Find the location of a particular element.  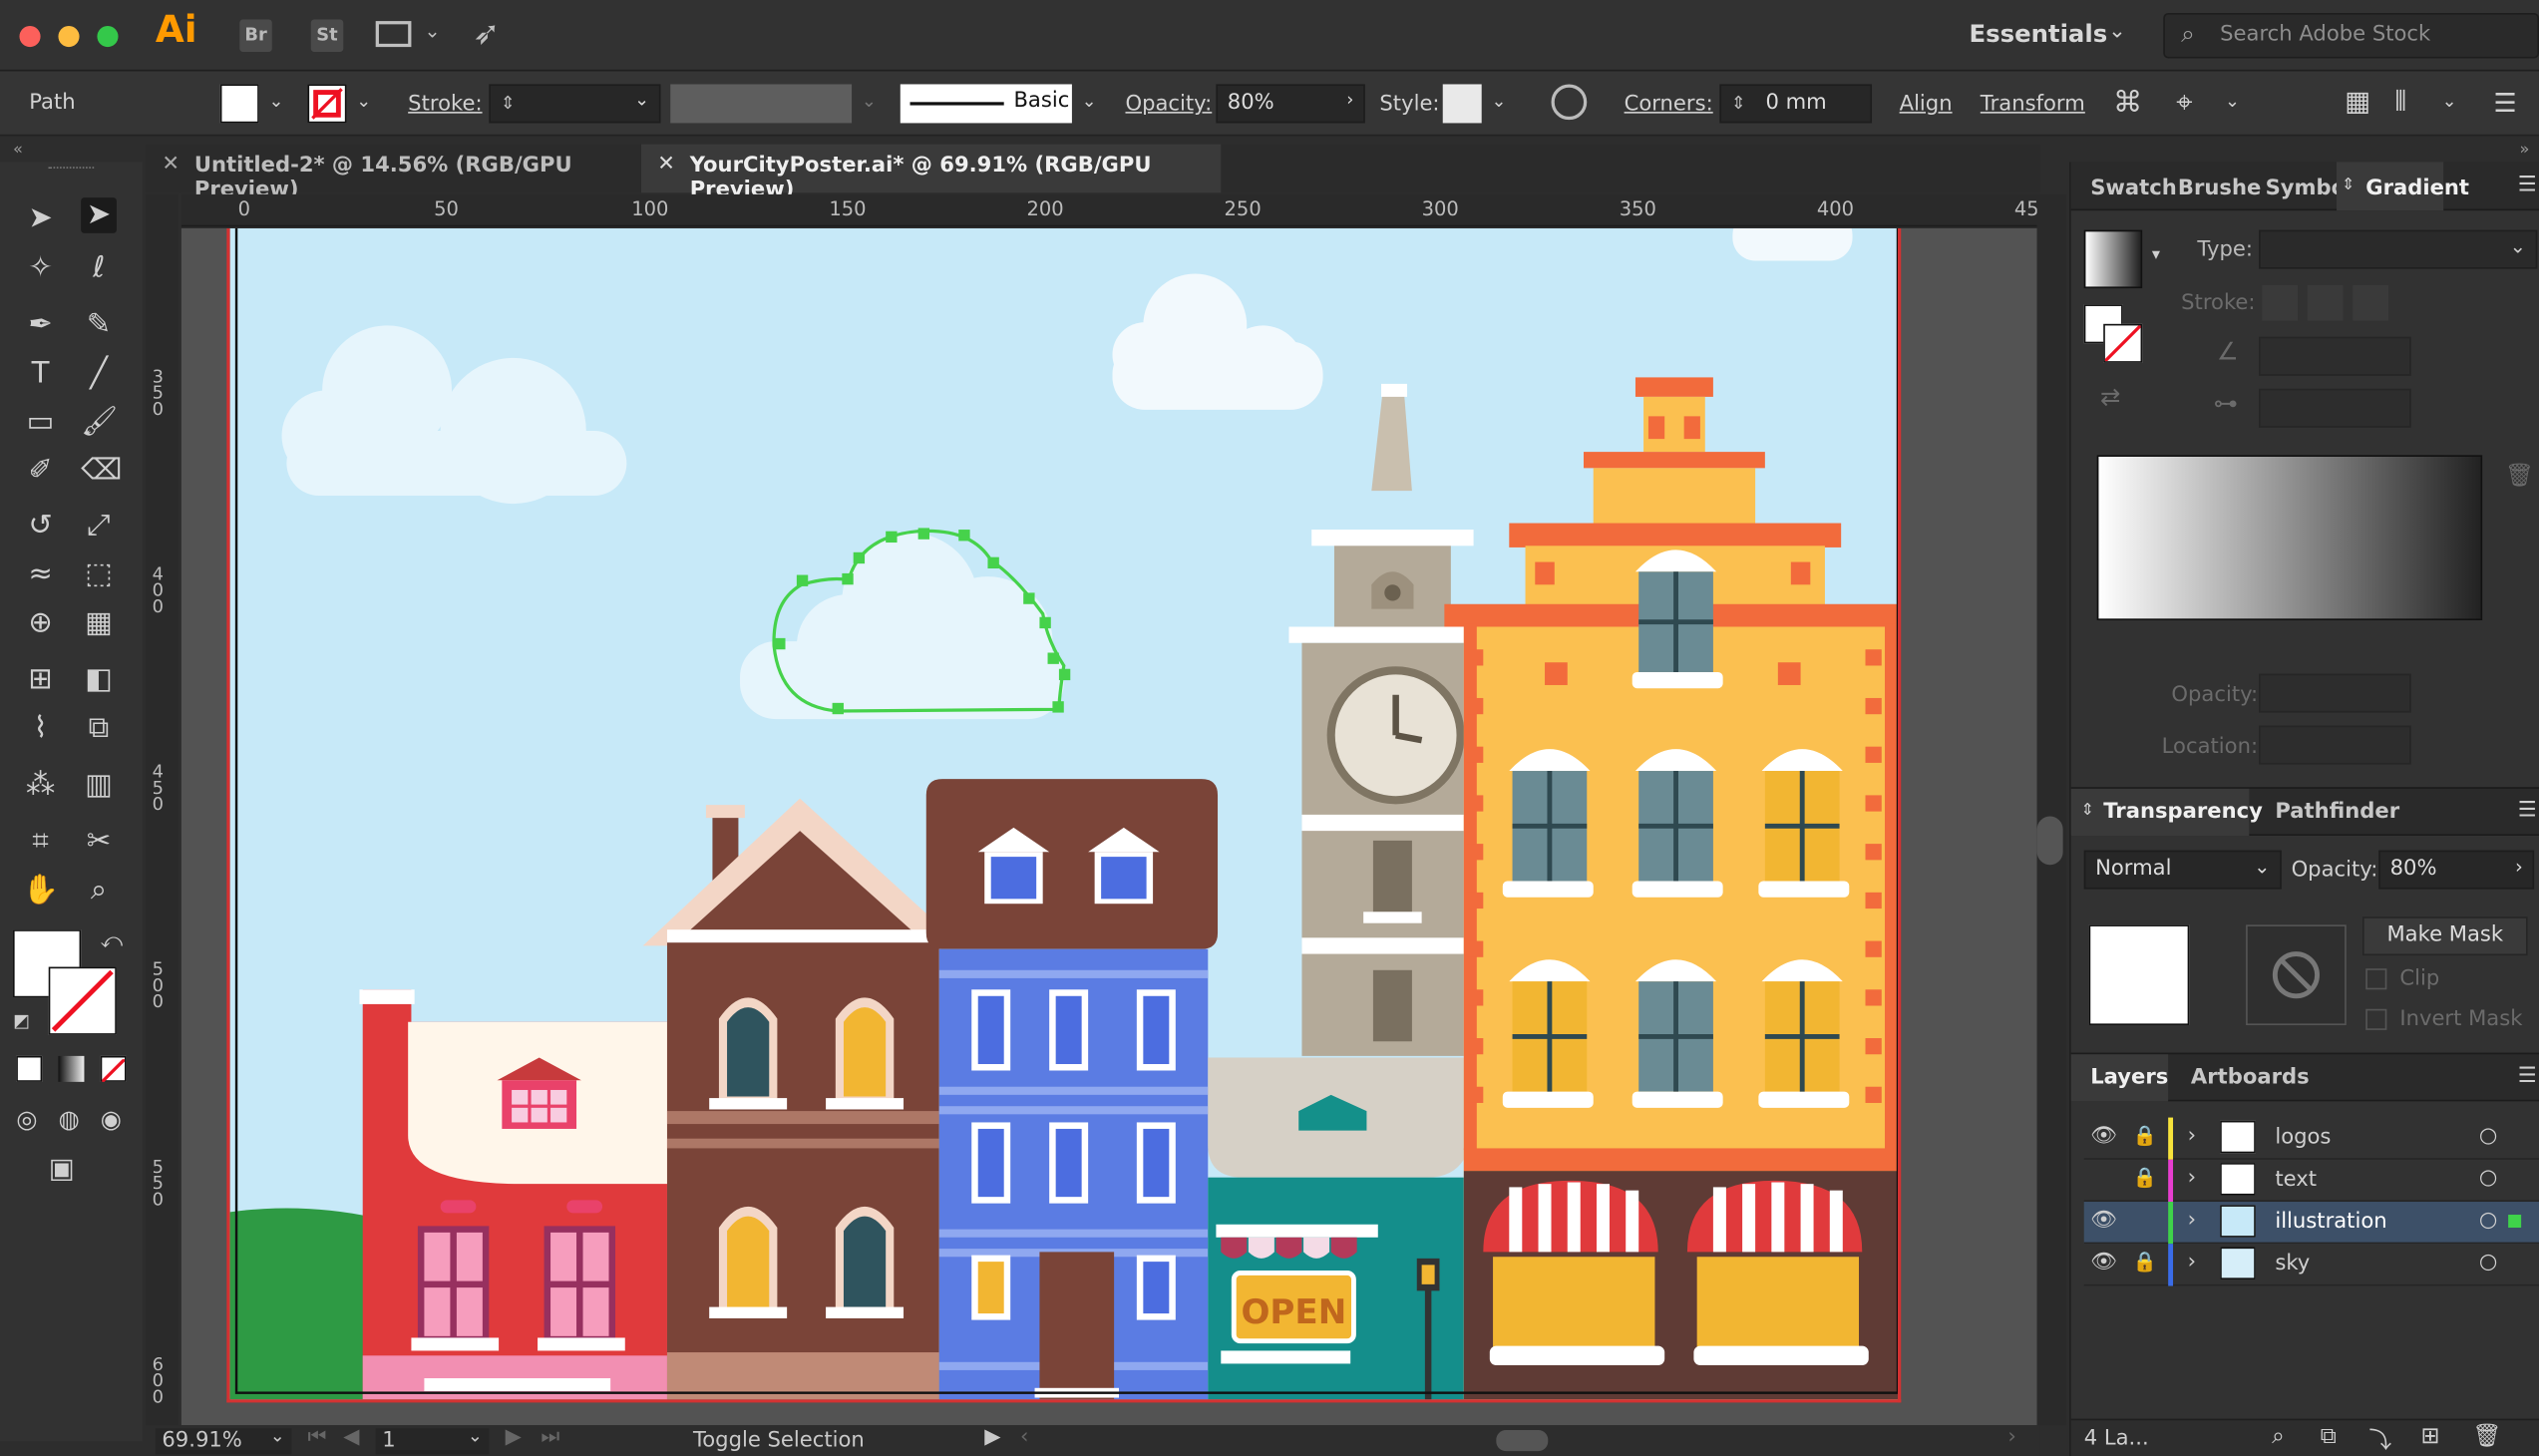

swap-fill-stroke-icon: ⤺ is located at coordinates (112, 941).